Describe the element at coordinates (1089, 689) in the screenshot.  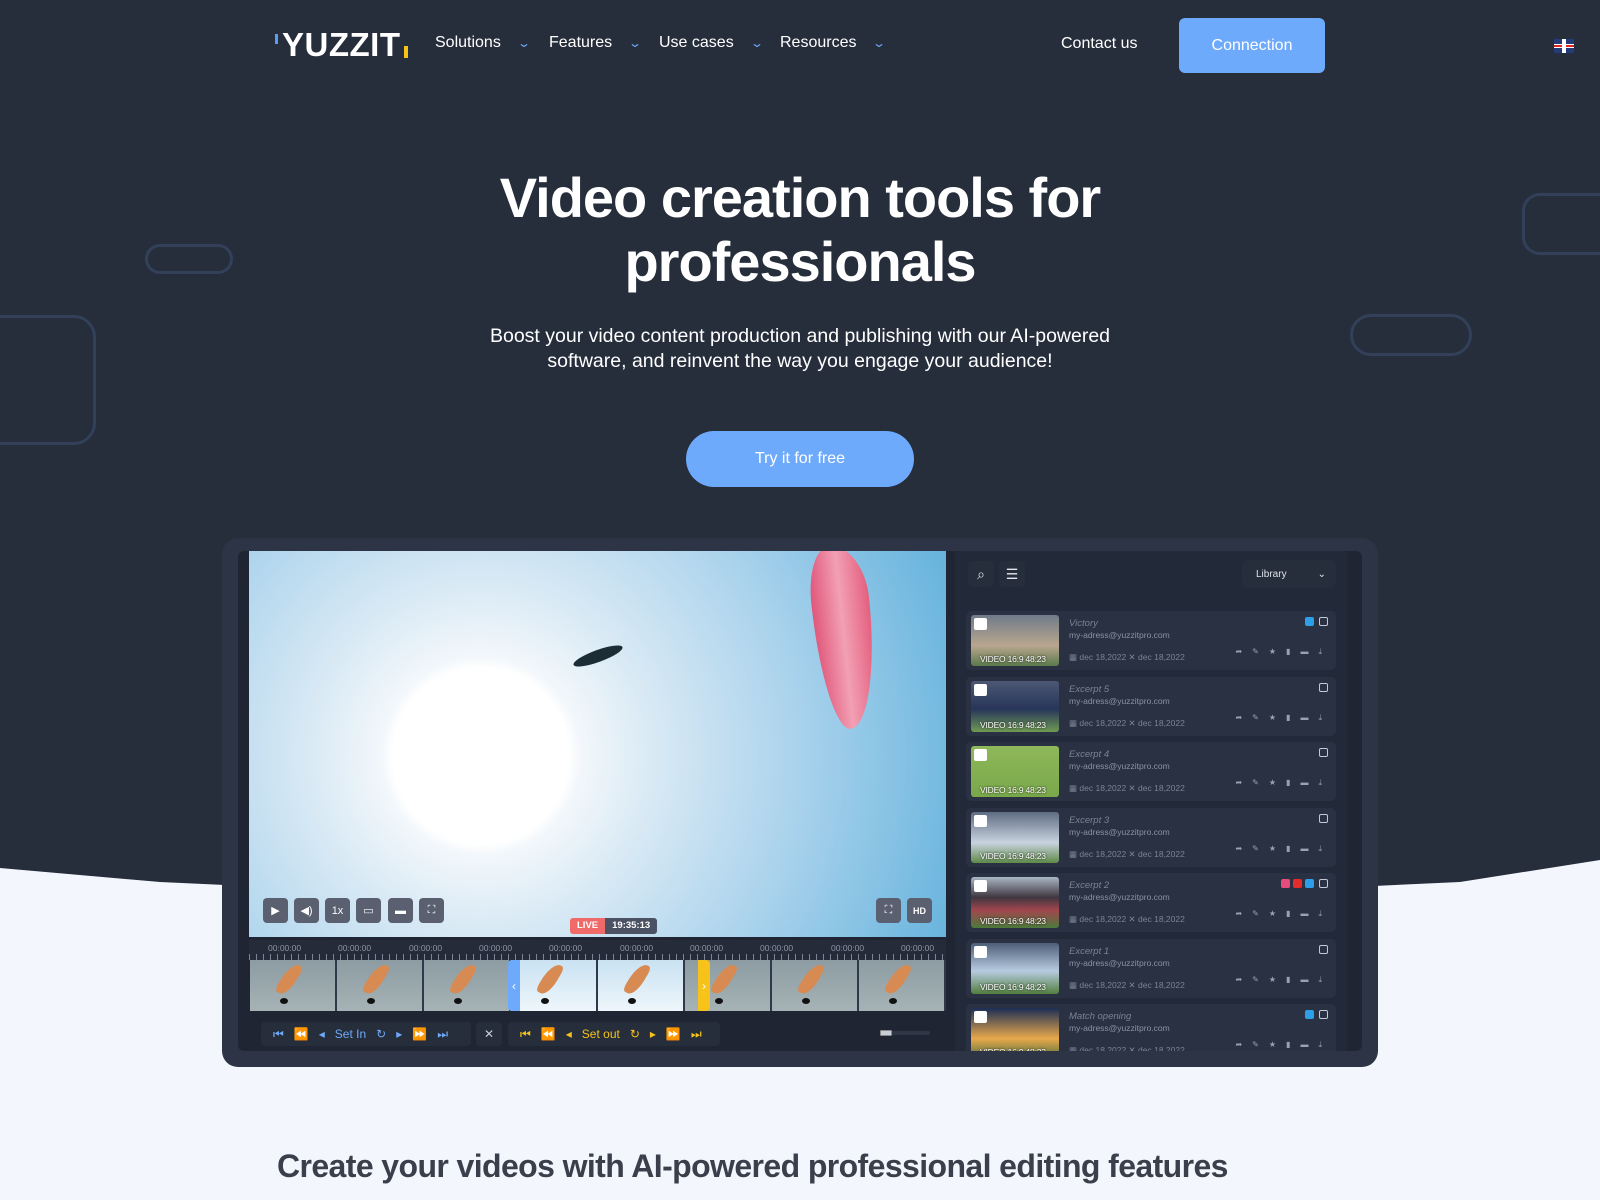
I see `item-title: Excerpt 5` at that location.